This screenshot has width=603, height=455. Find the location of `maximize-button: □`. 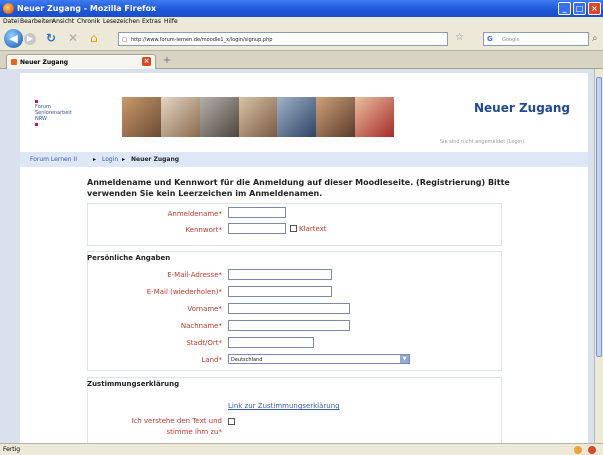

maximize-button: □ is located at coordinates (579, 8).